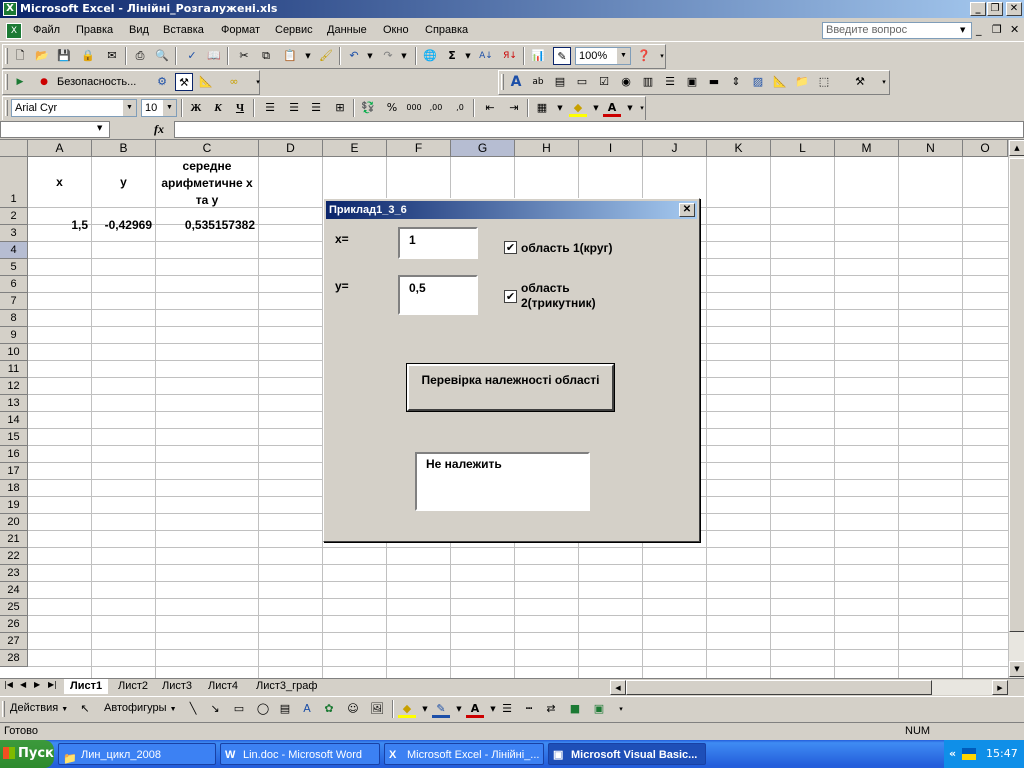 The image size is (1024, 768). I want to click on prev-sheet-icon: ◀, so click(23, 684).